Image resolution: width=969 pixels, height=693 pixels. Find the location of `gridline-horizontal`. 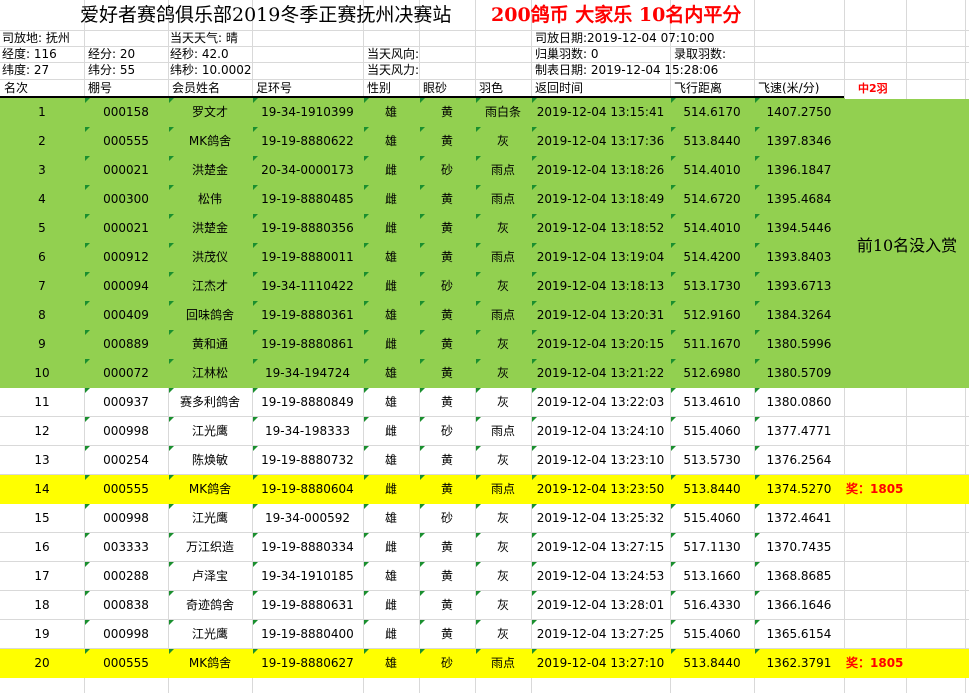

gridline-horizontal is located at coordinates (484, 30).